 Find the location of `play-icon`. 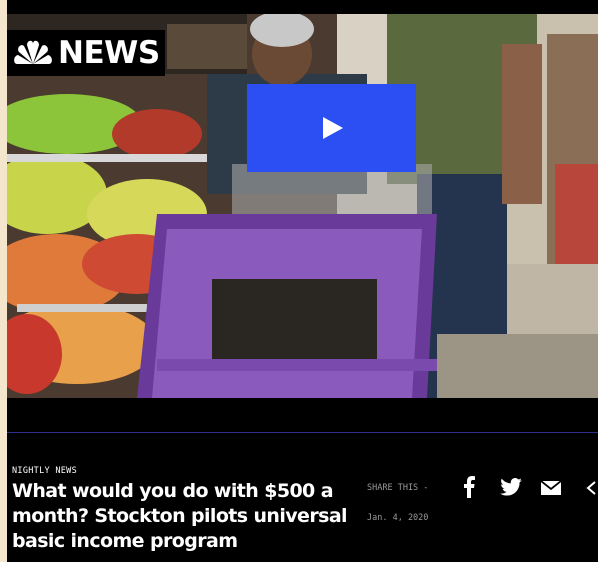

play-icon is located at coordinates (332, 128).